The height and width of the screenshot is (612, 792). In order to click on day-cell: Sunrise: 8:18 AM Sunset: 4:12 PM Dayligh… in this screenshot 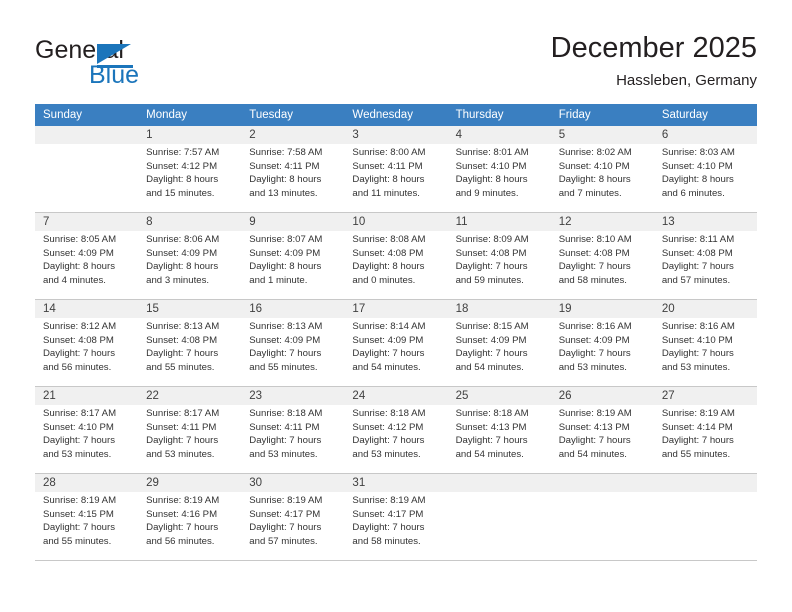, I will do `click(396, 436)`.